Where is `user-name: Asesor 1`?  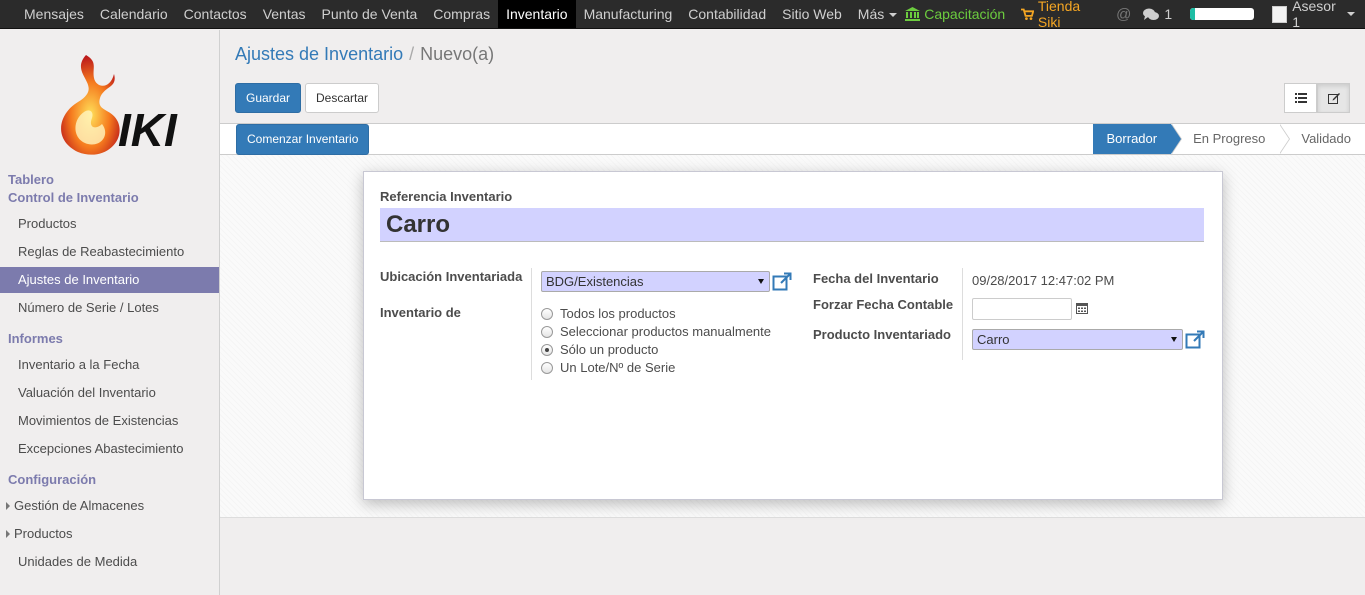 user-name: Asesor 1 is located at coordinates (1314, 15).